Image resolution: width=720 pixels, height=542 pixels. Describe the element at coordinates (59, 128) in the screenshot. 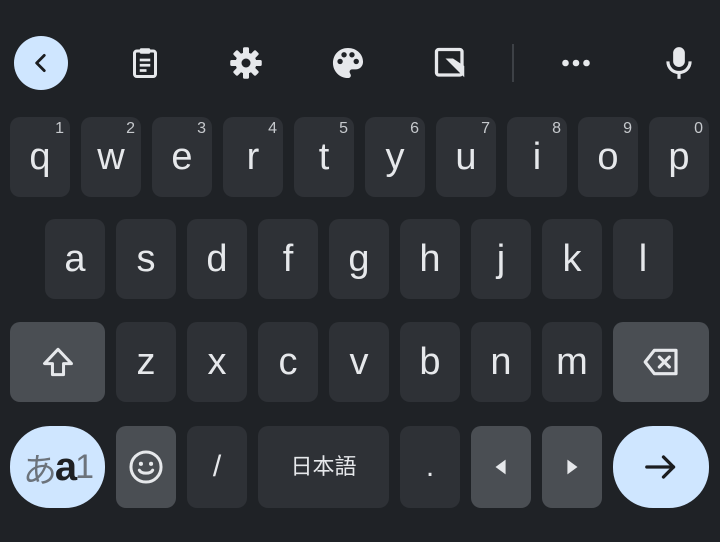

I see `key-hint: 1` at that location.